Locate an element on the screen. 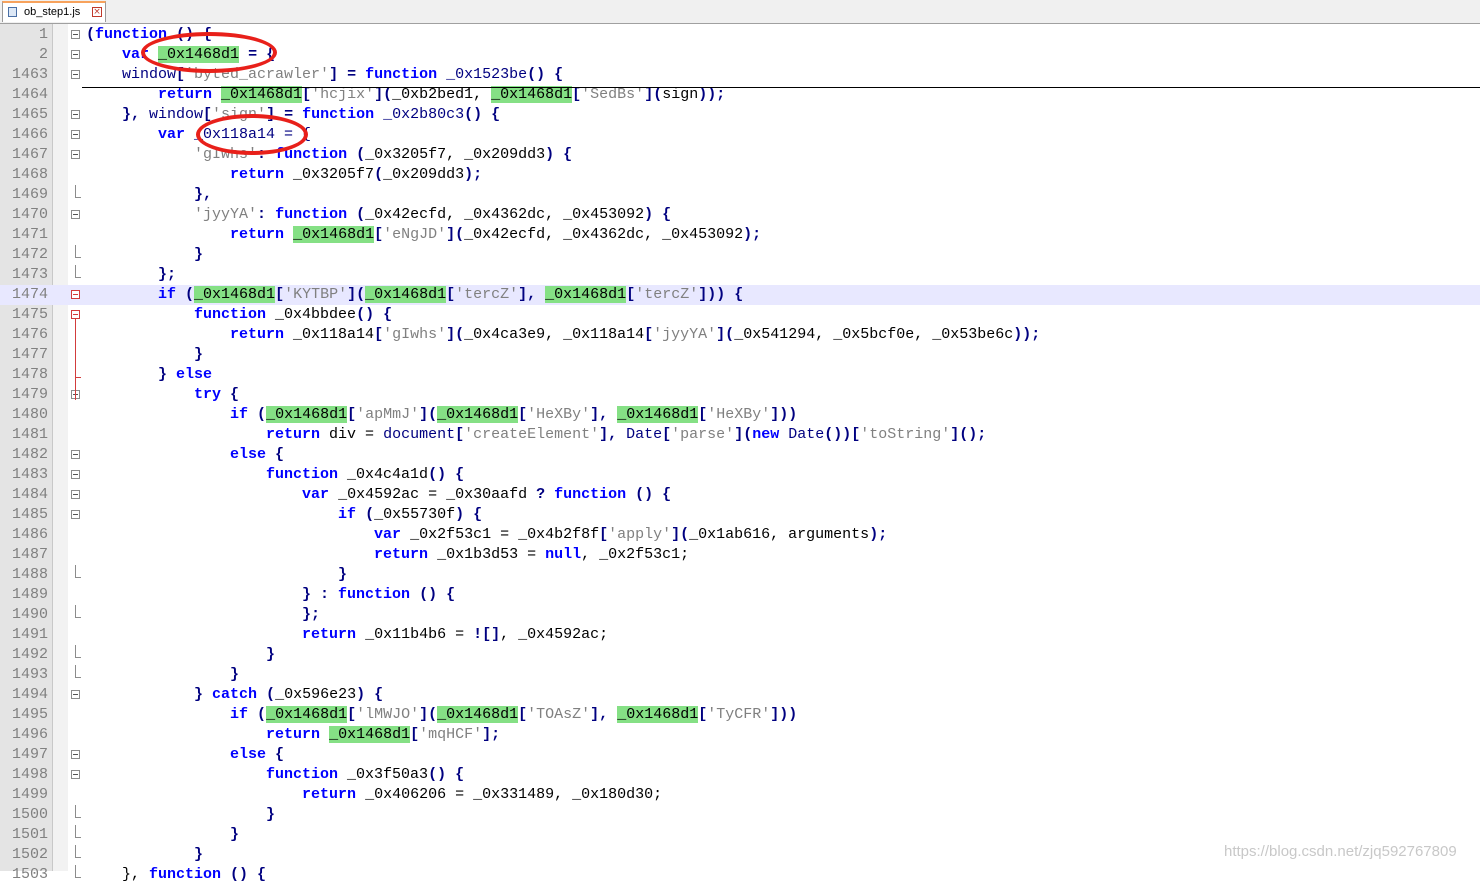  keyword-token: else is located at coordinates (194, 374).